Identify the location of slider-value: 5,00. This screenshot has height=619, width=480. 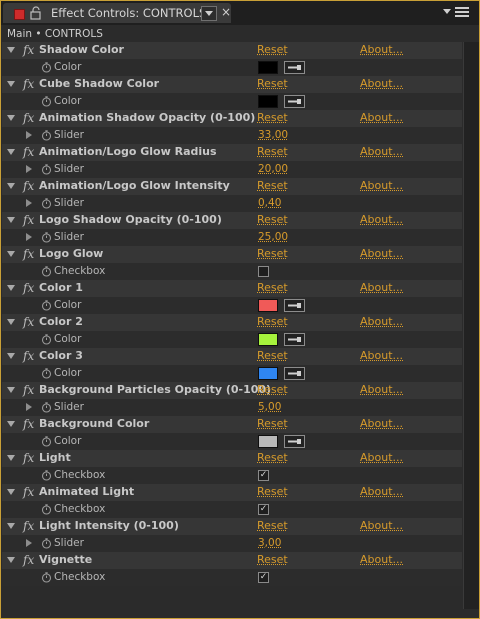
(269, 407).